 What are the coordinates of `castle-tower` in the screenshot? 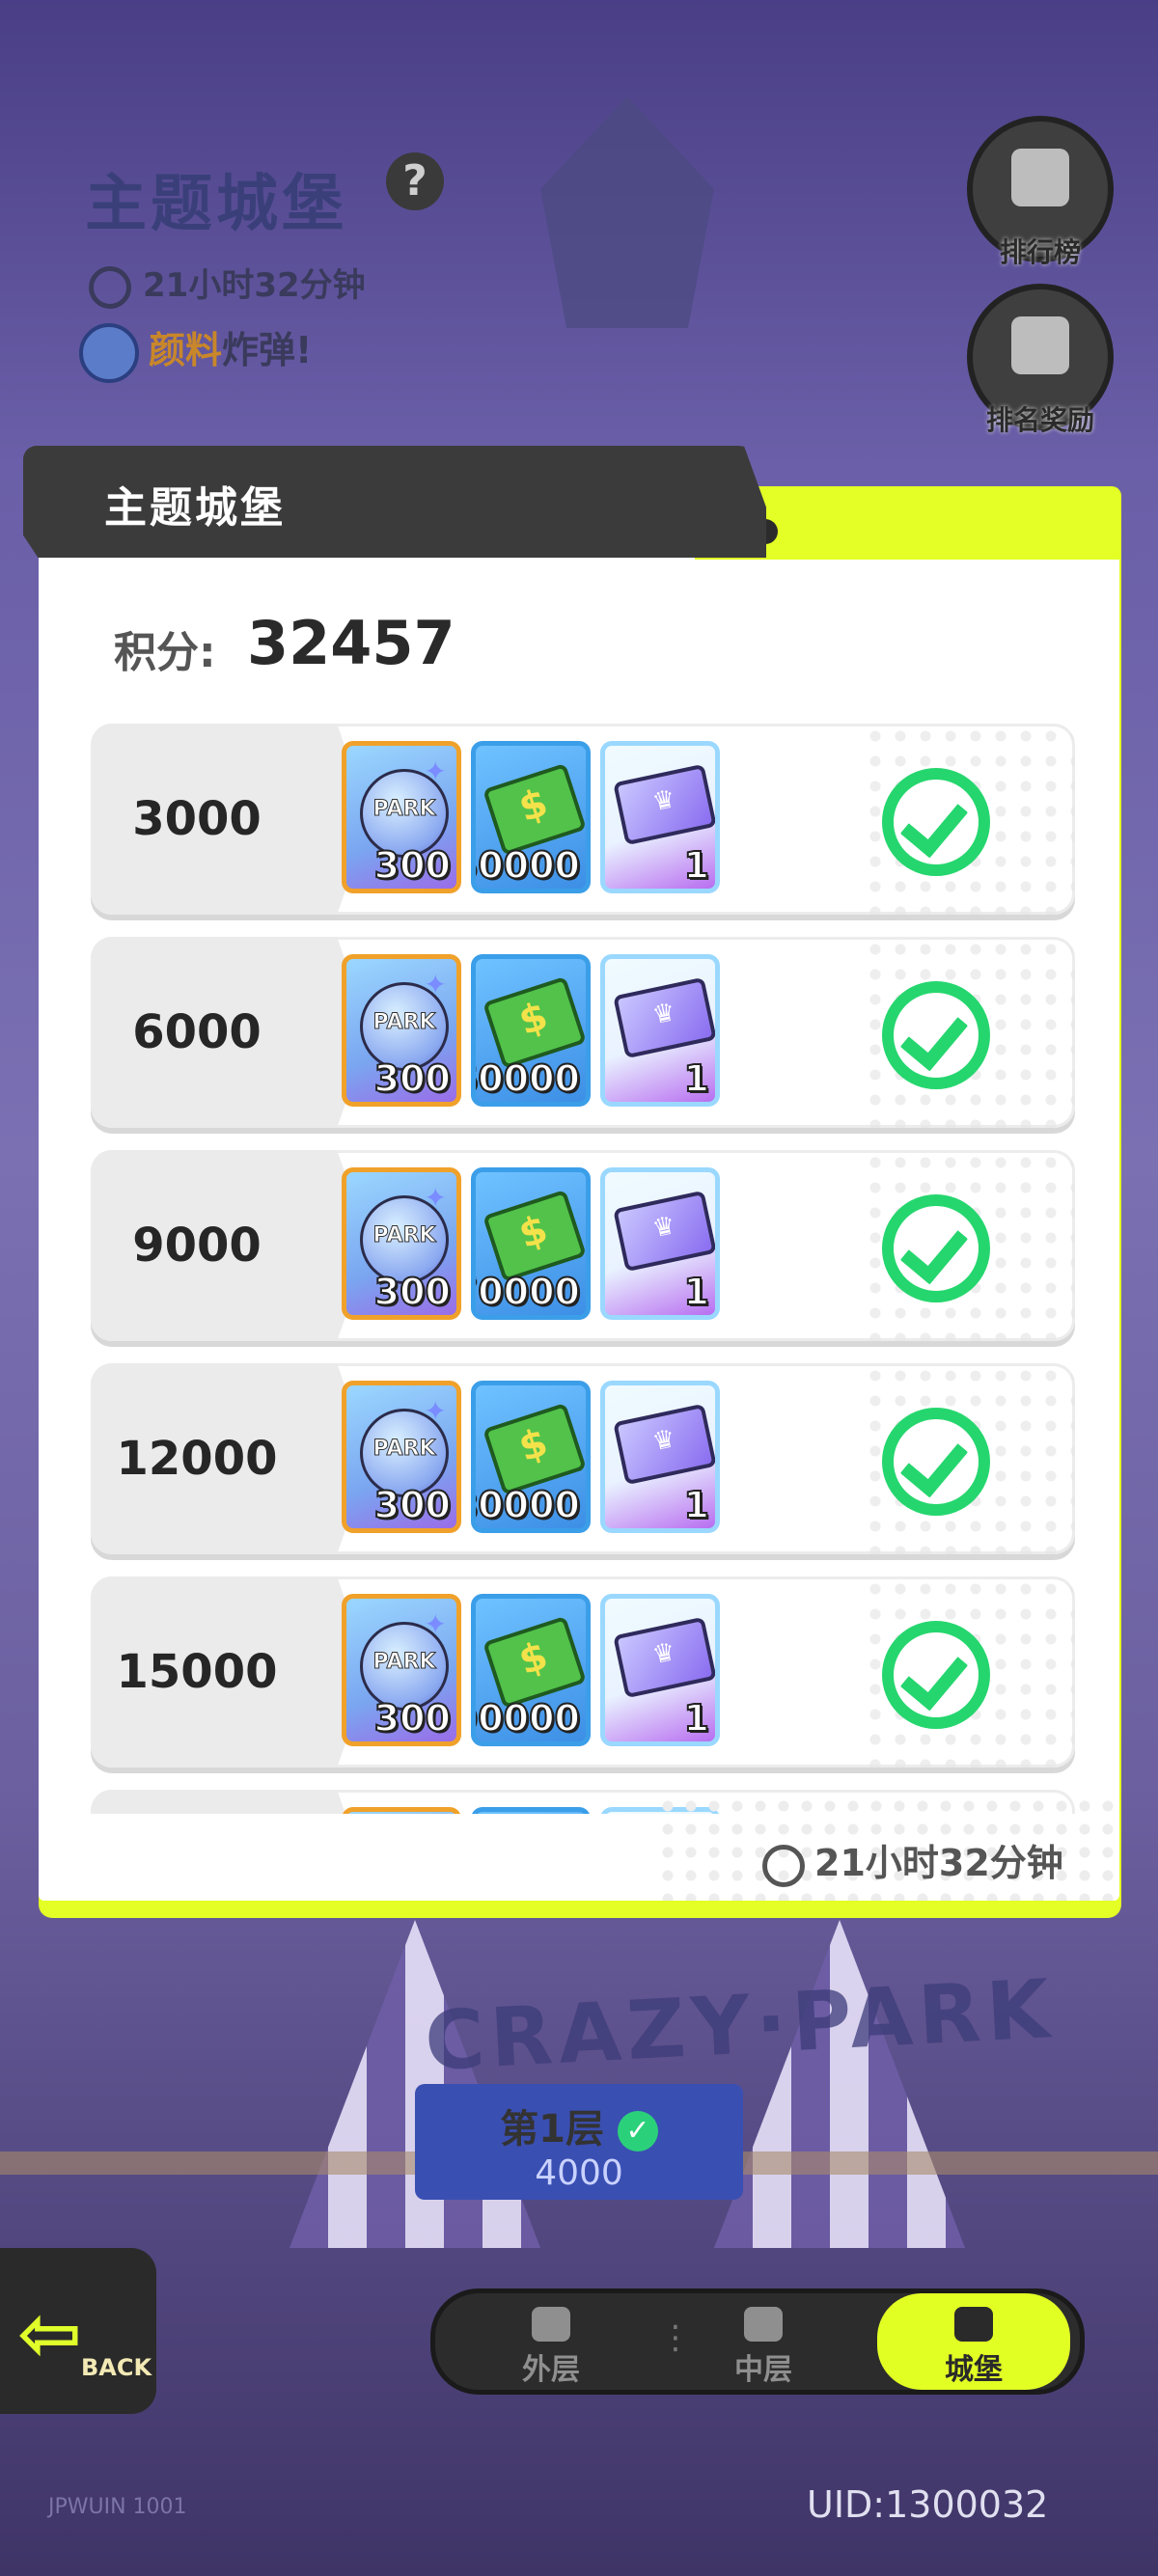 It's located at (627, 212).